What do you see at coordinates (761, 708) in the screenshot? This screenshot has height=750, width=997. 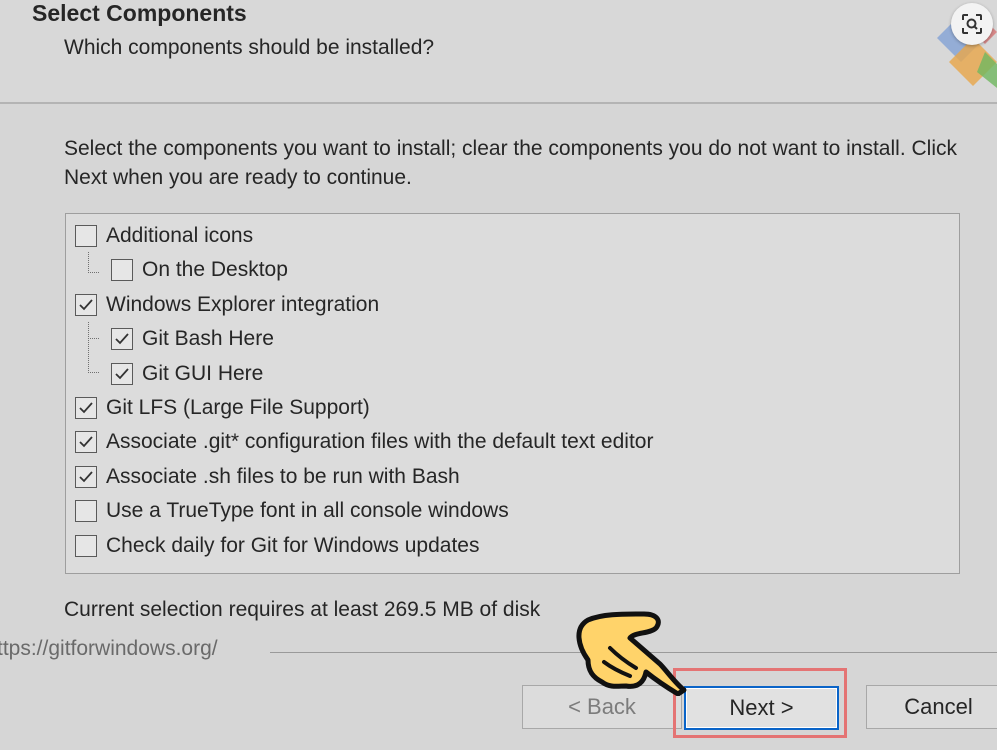 I see `next-button: Next >` at bounding box center [761, 708].